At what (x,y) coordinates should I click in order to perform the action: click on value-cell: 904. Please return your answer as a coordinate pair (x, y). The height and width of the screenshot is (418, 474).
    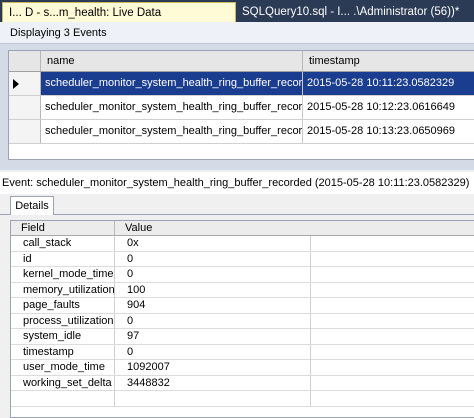
    Looking at the image, I should click on (213, 305).